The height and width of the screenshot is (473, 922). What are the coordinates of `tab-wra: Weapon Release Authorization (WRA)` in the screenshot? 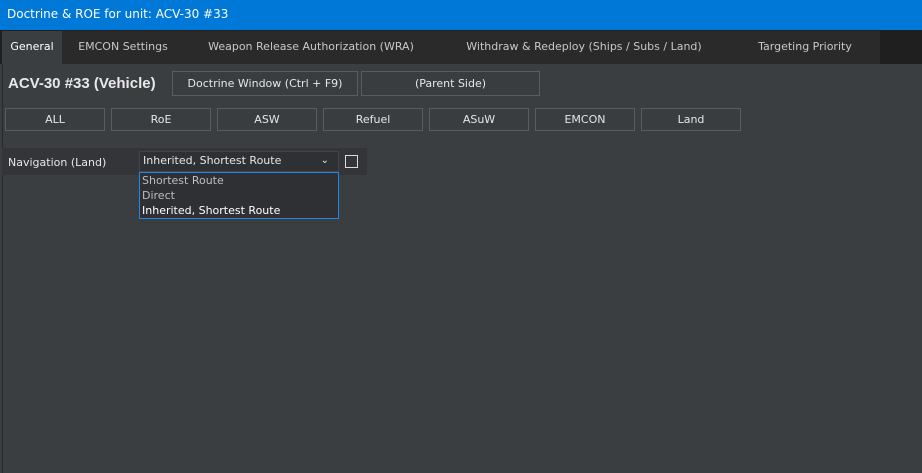 It's located at (311, 47).